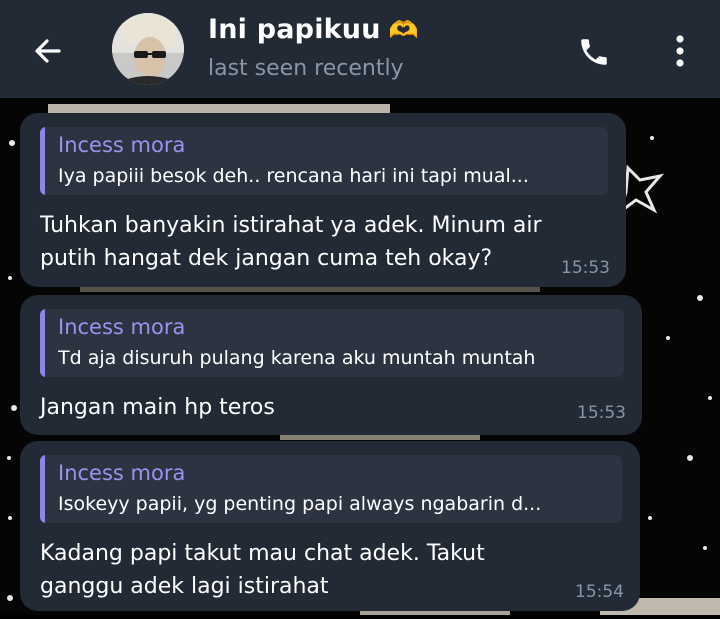 The width and height of the screenshot is (720, 619). I want to click on back-button, so click(48, 51).